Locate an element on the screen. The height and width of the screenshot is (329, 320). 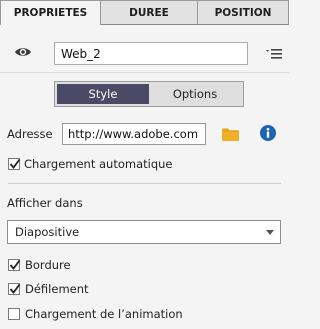
scroll-checkbox is located at coordinates (14, 289).